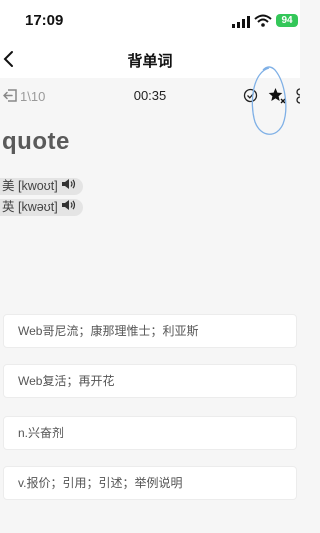 The width and height of the screenshot is (320, 533). What do you see at coordinates (263, 23) in the screenshot?
I see `wifi-icon` at bounding box center [263, 23].